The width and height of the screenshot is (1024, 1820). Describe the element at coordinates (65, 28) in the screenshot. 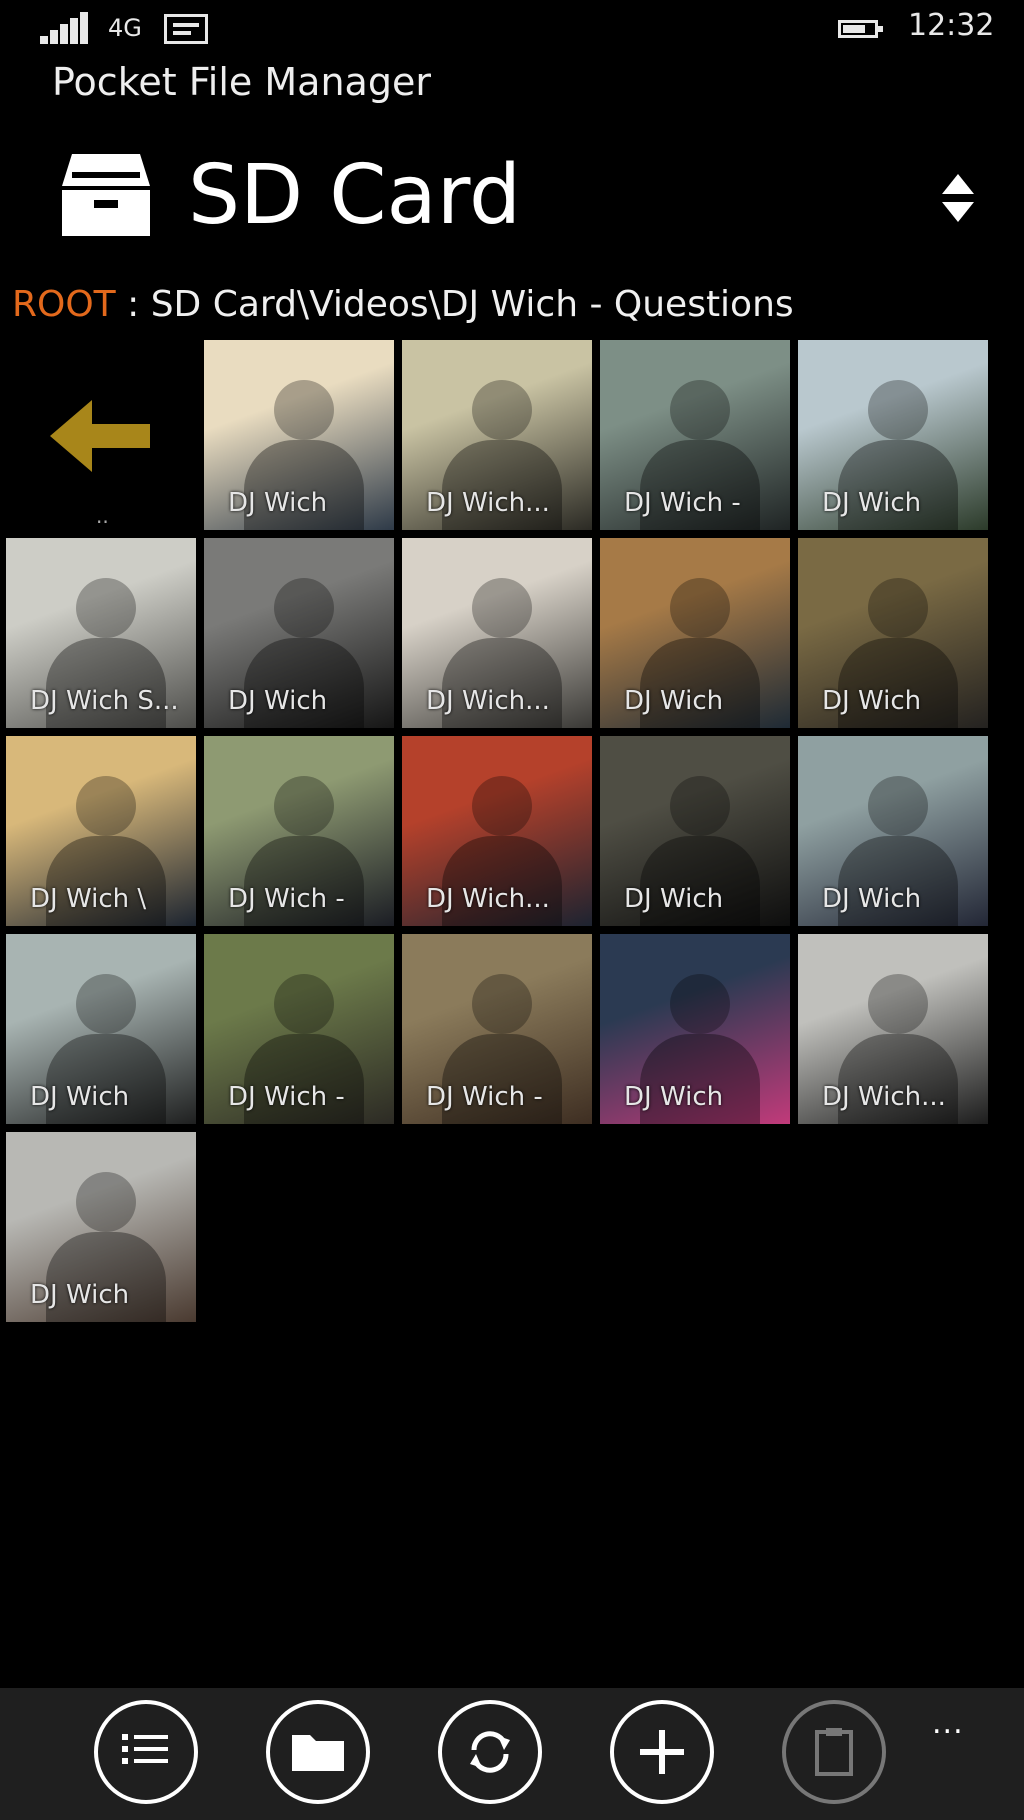

I see `signal-strength-icon` at that location.